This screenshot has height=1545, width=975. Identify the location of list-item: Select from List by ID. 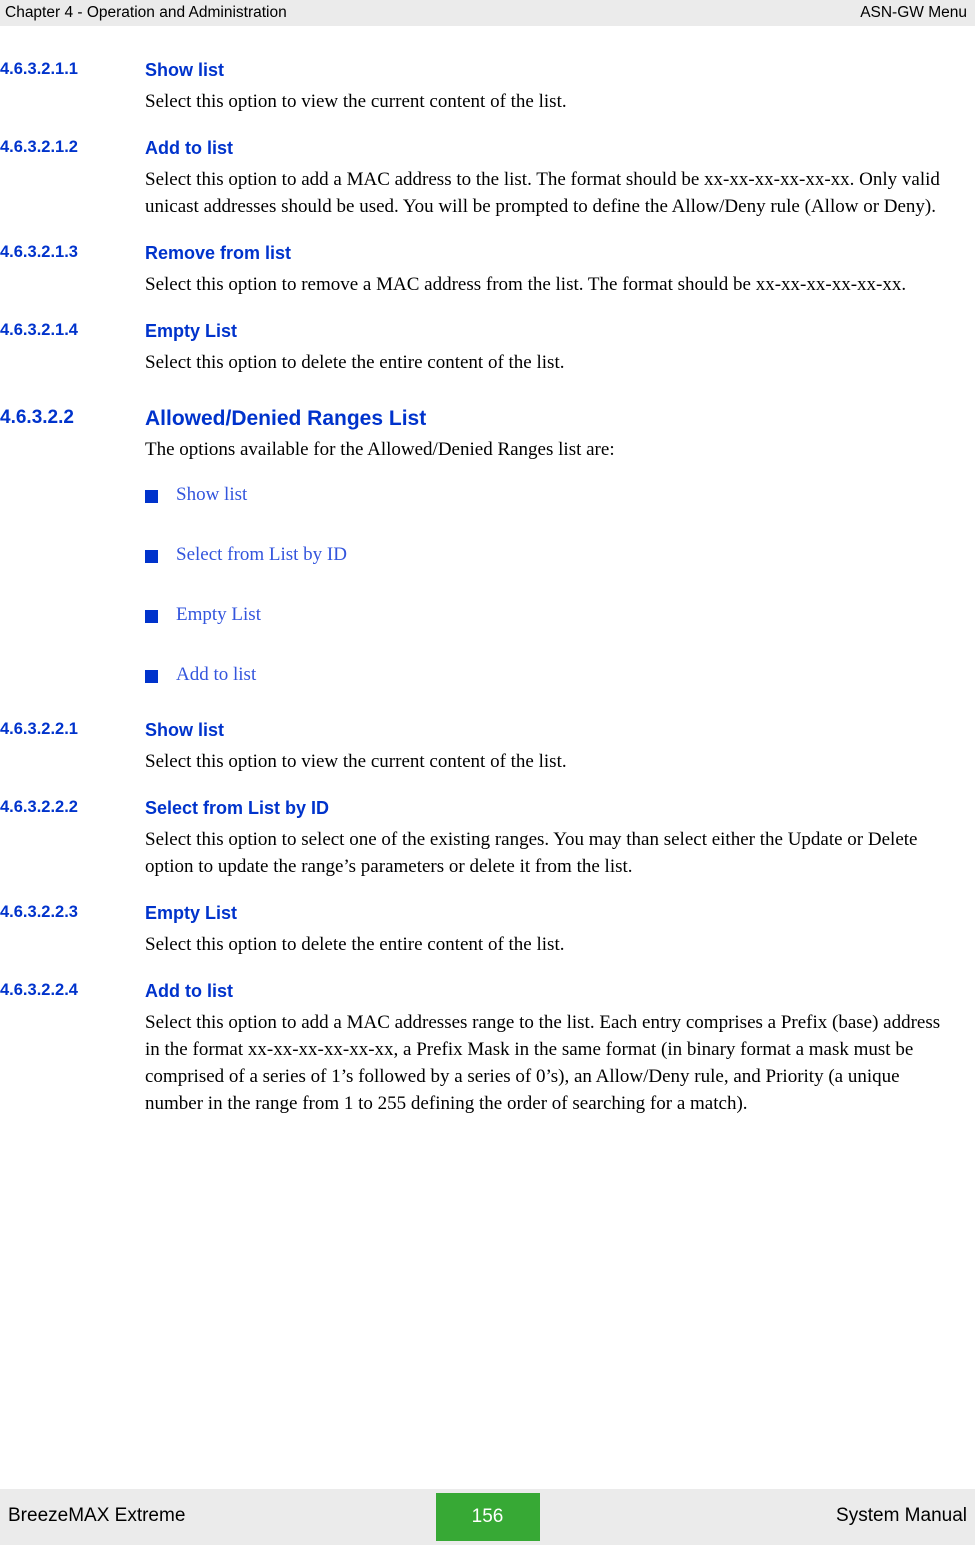
(560, 555).